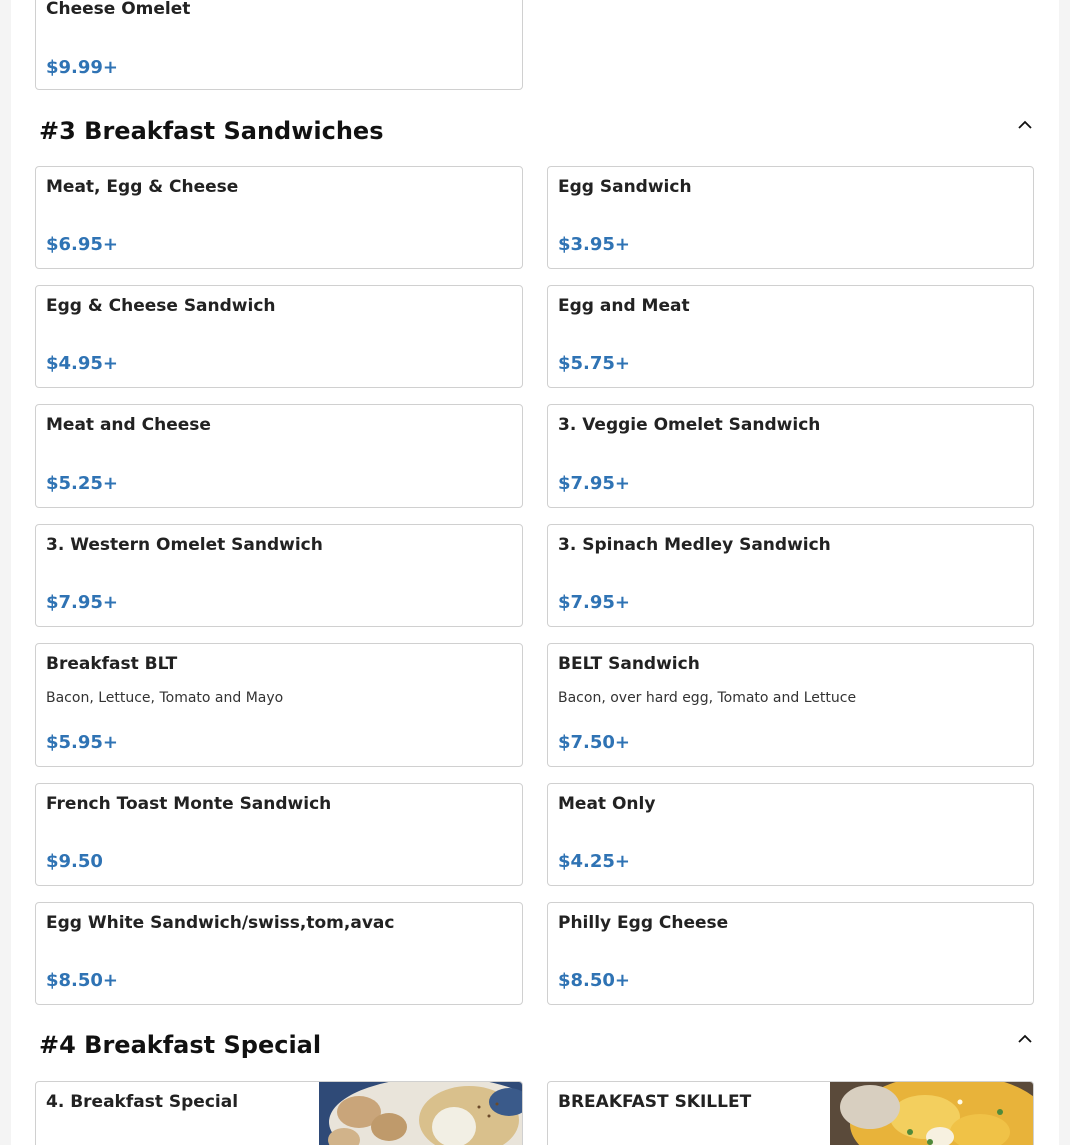 Image resolution: width=1070 pixels, height=1145 pixels. What do you see at coordinates (82, 483) in the screenshot?
I see `menu-item-price: $5.25+` at bounding box center [82, 483].